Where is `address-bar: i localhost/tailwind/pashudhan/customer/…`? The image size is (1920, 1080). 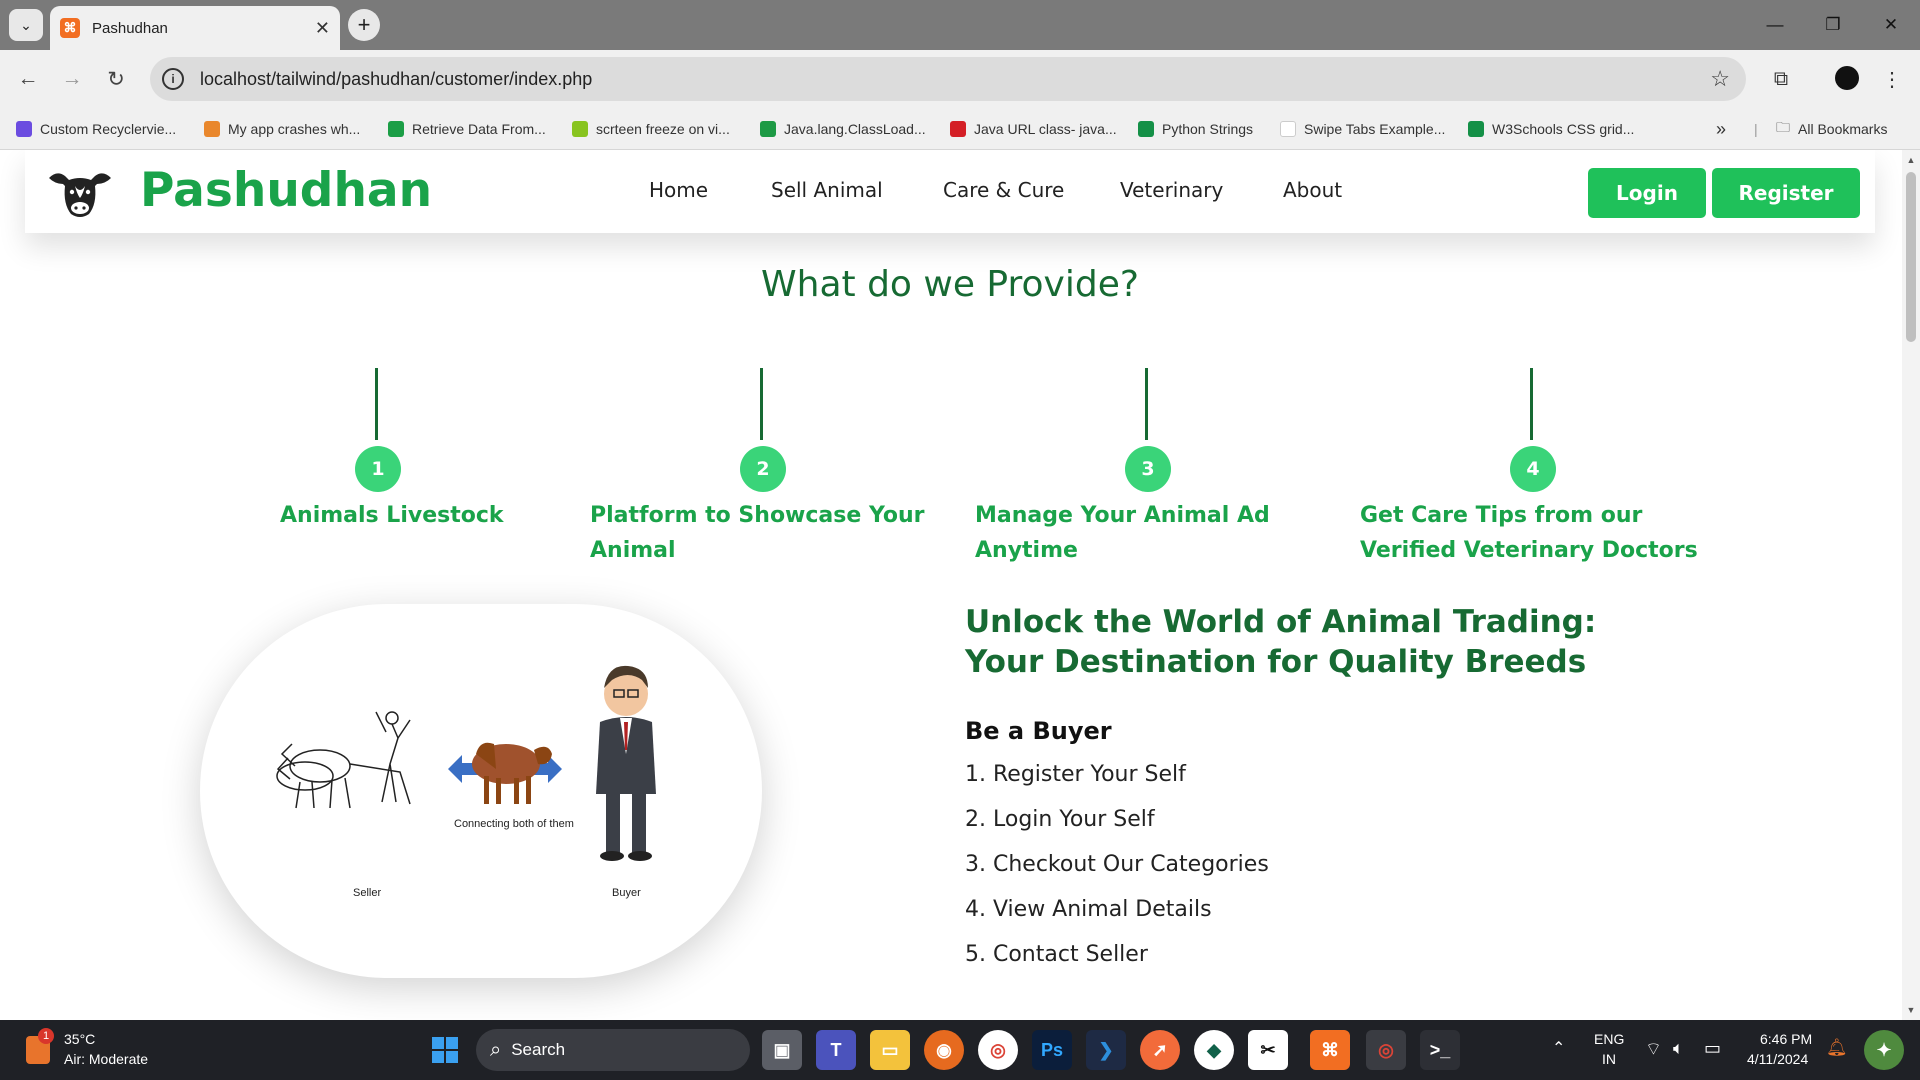 address-bar: i localhost/tailwind/pashudhan/customer/… is located at coordinates (948, 79).